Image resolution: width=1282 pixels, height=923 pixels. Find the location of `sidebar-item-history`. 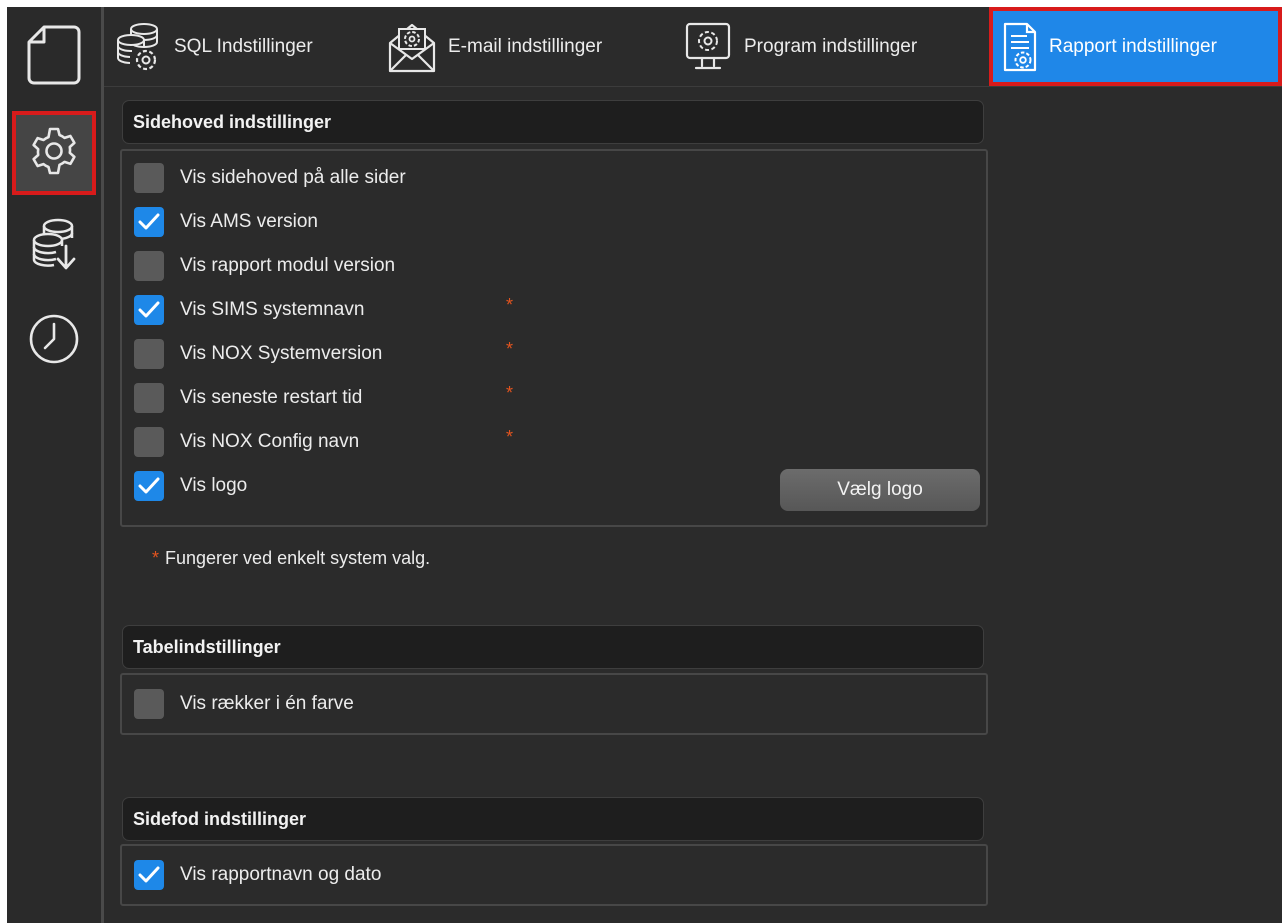

sidebar-item-history is located at coordinates (54, 341).